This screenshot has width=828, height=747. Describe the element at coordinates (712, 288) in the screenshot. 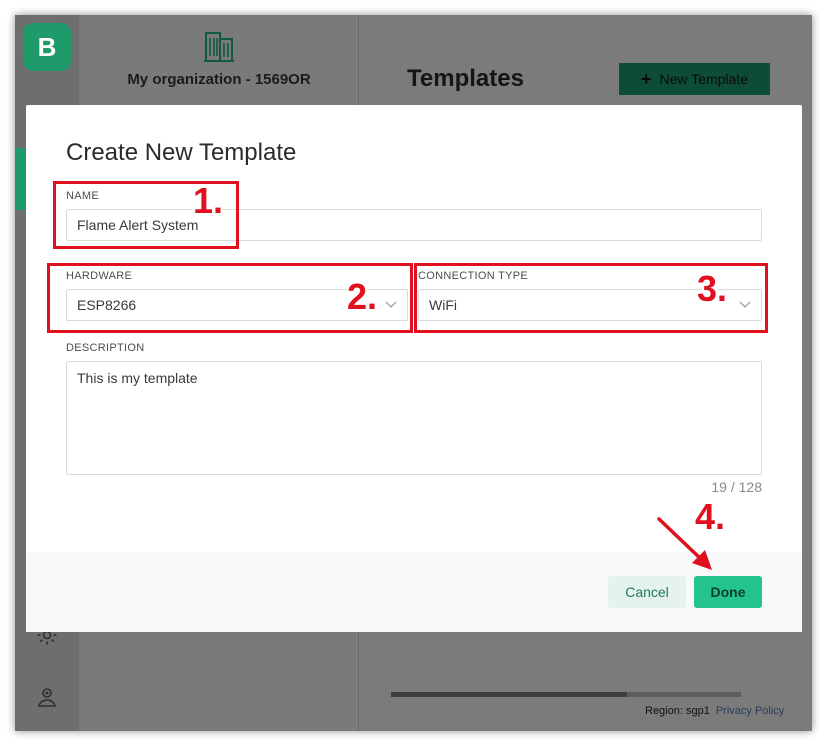

I see `annotation-step-3: 3.` at that location.